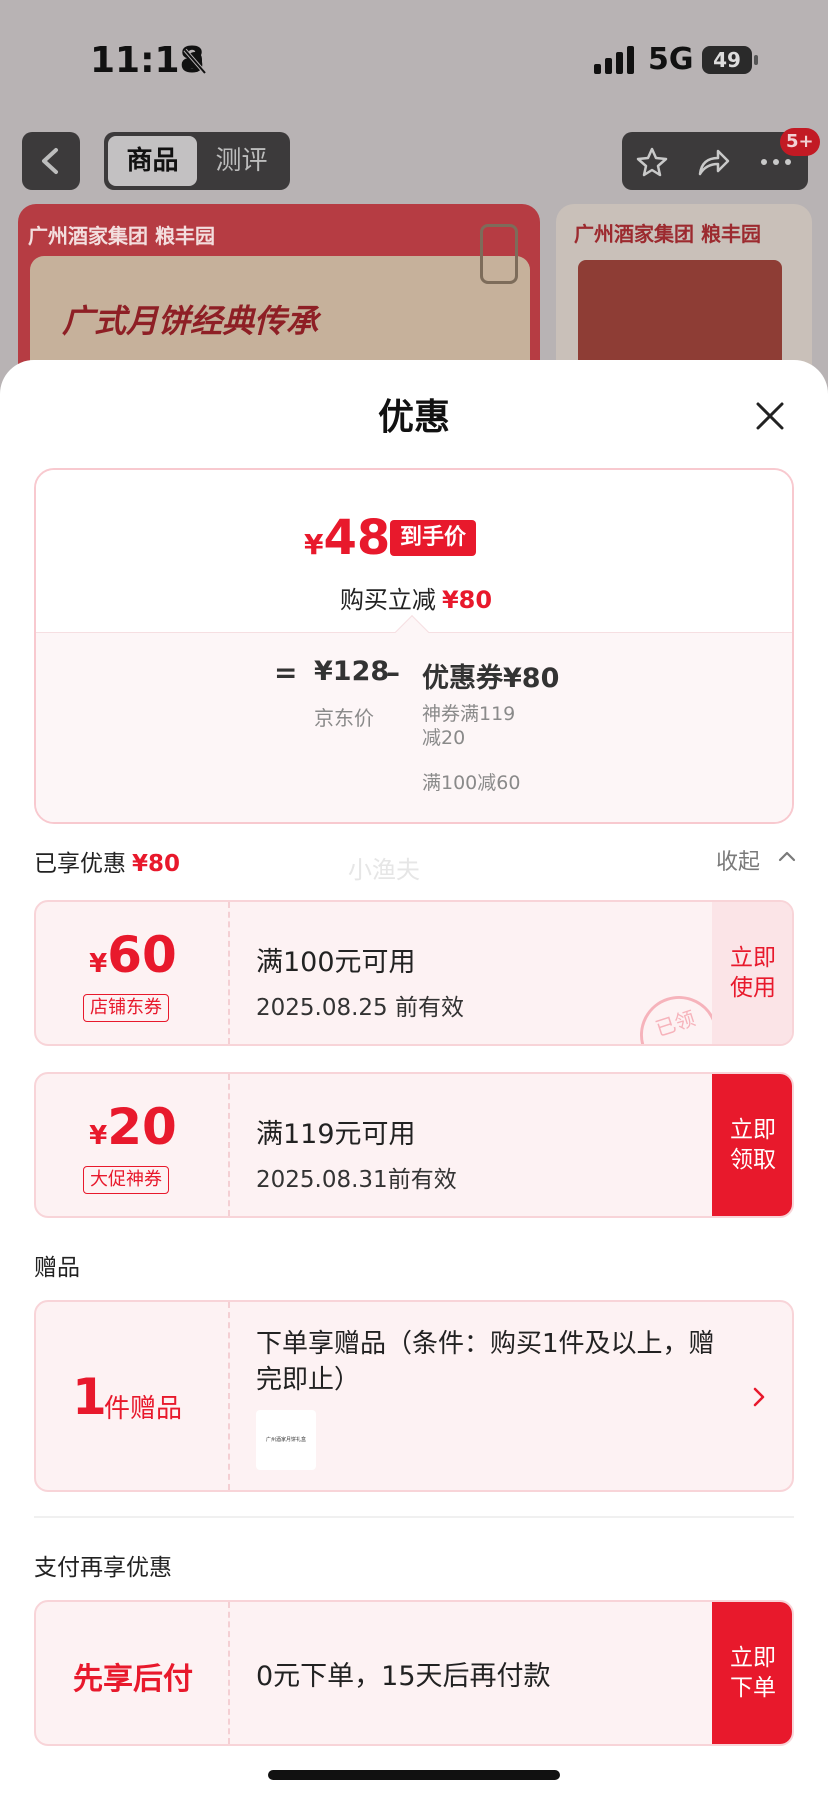  I want to click on enjoyed-discount-header: 已享优惠 ¥80, so click(107, 861).